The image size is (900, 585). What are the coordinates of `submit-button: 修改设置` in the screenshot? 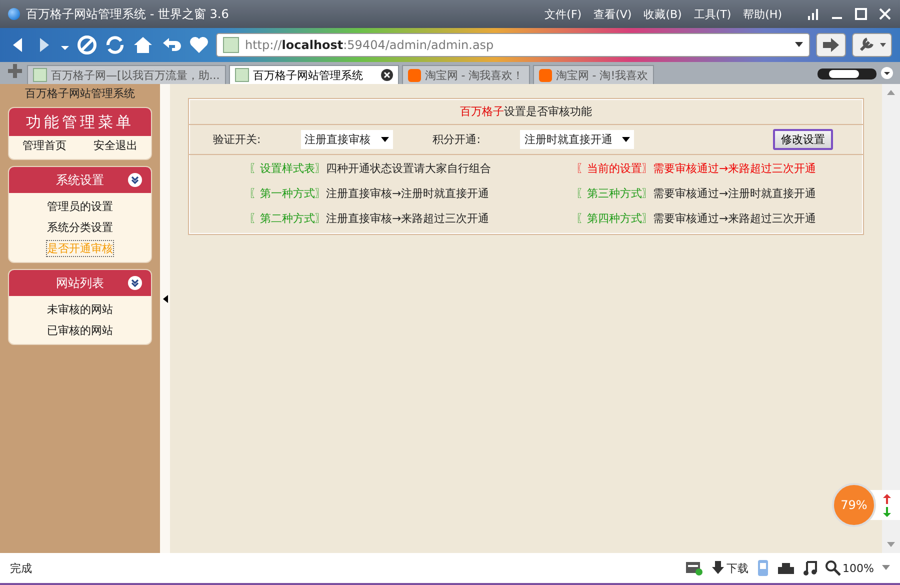 It's located at (803, 139).